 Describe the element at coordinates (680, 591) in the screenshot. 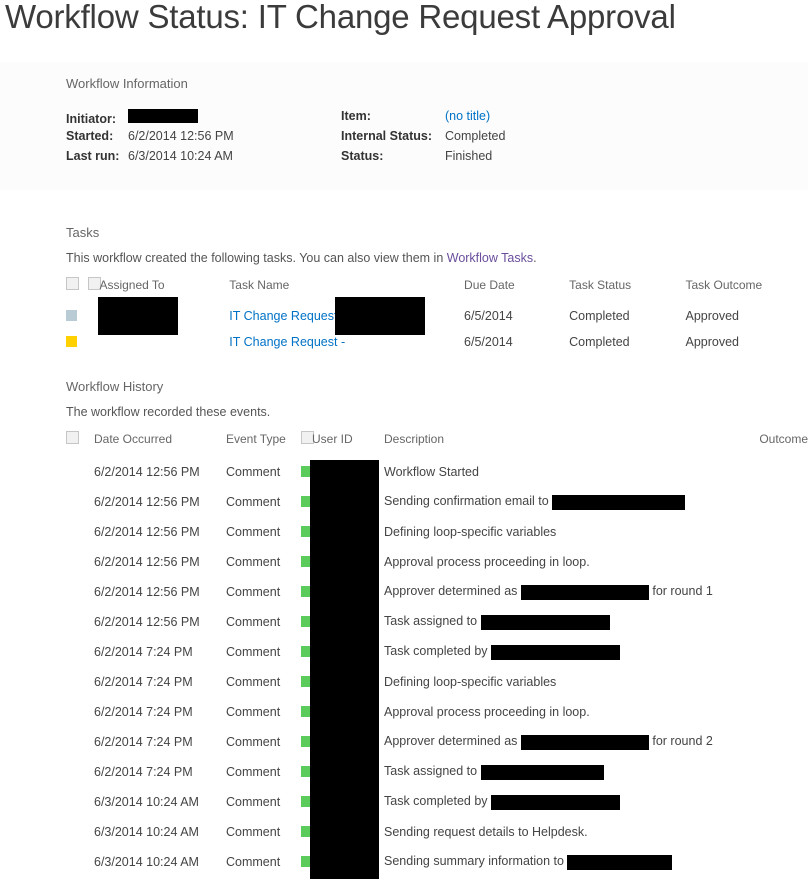

I see `history-description-after: for round 1` at that location.